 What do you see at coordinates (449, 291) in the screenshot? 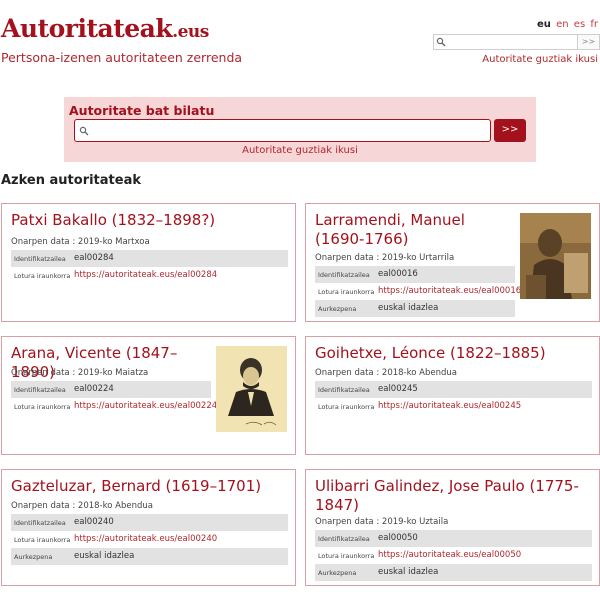
I see `permalink: https://autoritateak.eus/eal00016` at bounding box center [449, 291].